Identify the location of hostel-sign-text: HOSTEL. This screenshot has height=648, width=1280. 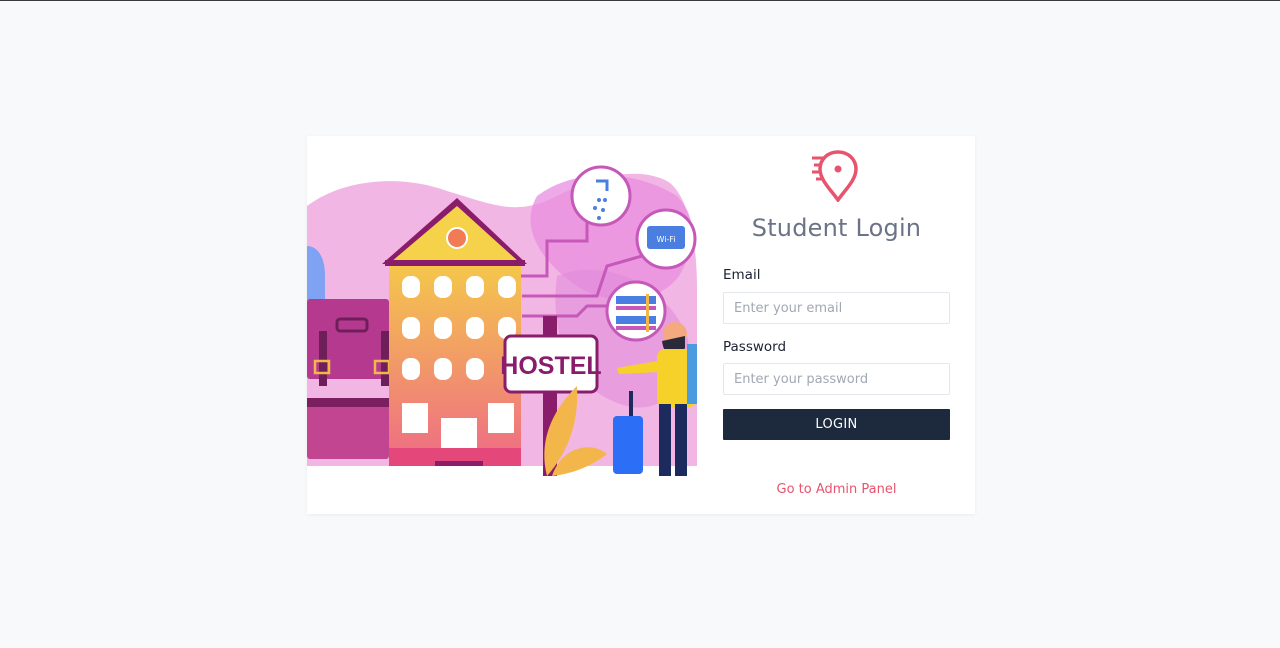
(550, 366).